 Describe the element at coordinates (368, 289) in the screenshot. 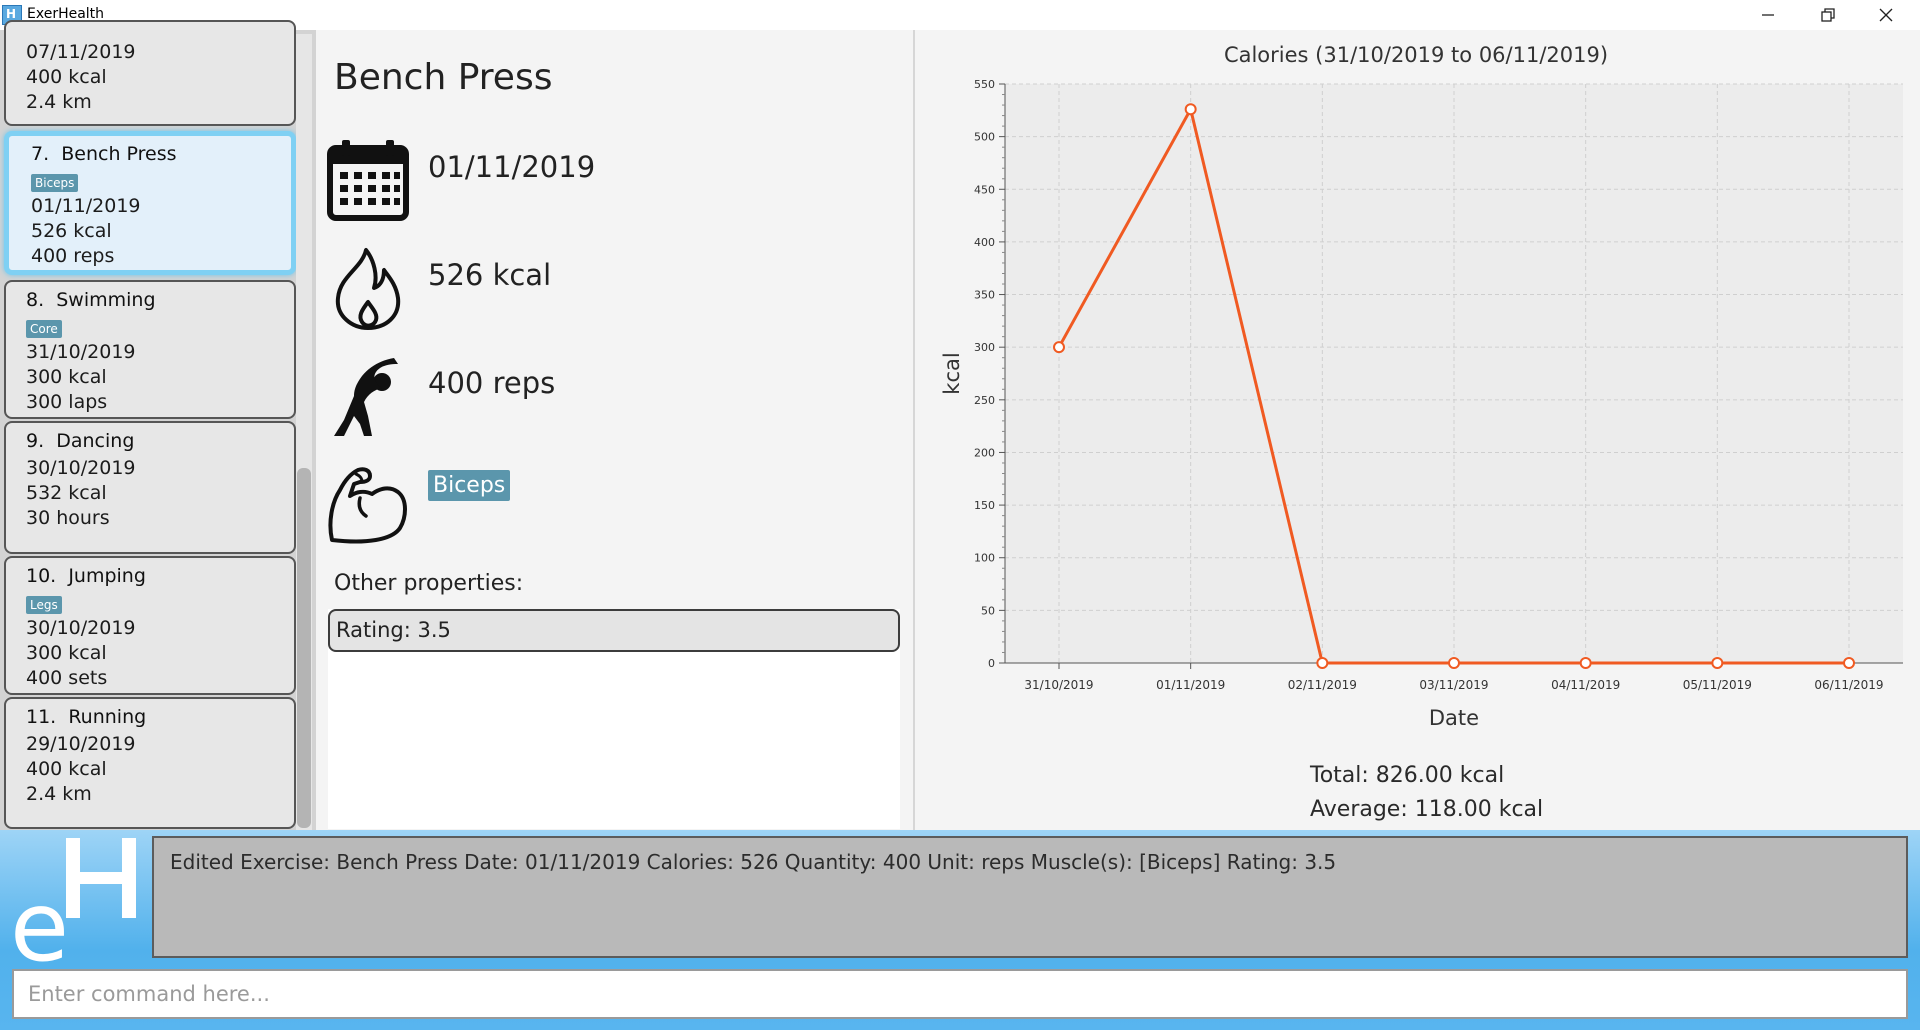

I see `flame-icon` at that location.